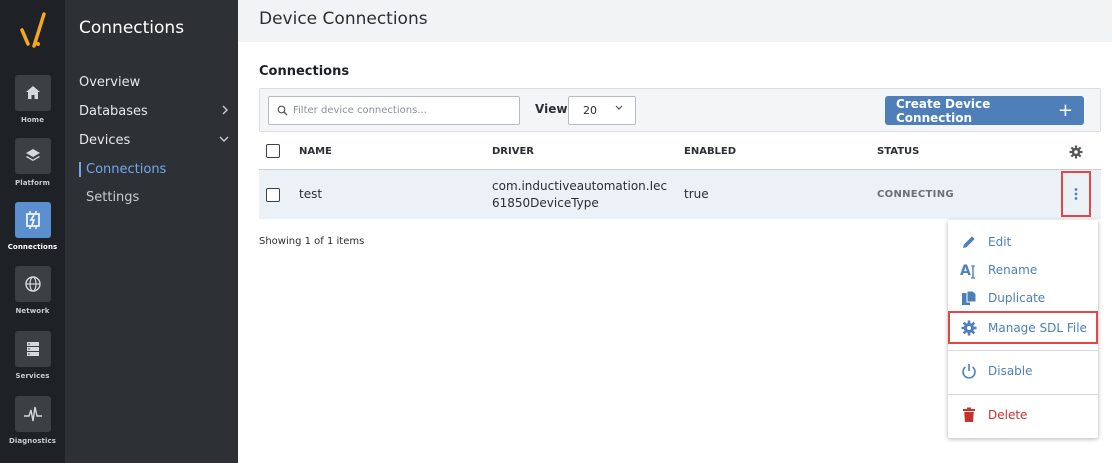 Image resolution: width=1112 pixels, height=463 pixels. What do you see at coordinates (225, 111) in the screenshot?
I see `chevron-right-icon` at bounding box center [225, 111].